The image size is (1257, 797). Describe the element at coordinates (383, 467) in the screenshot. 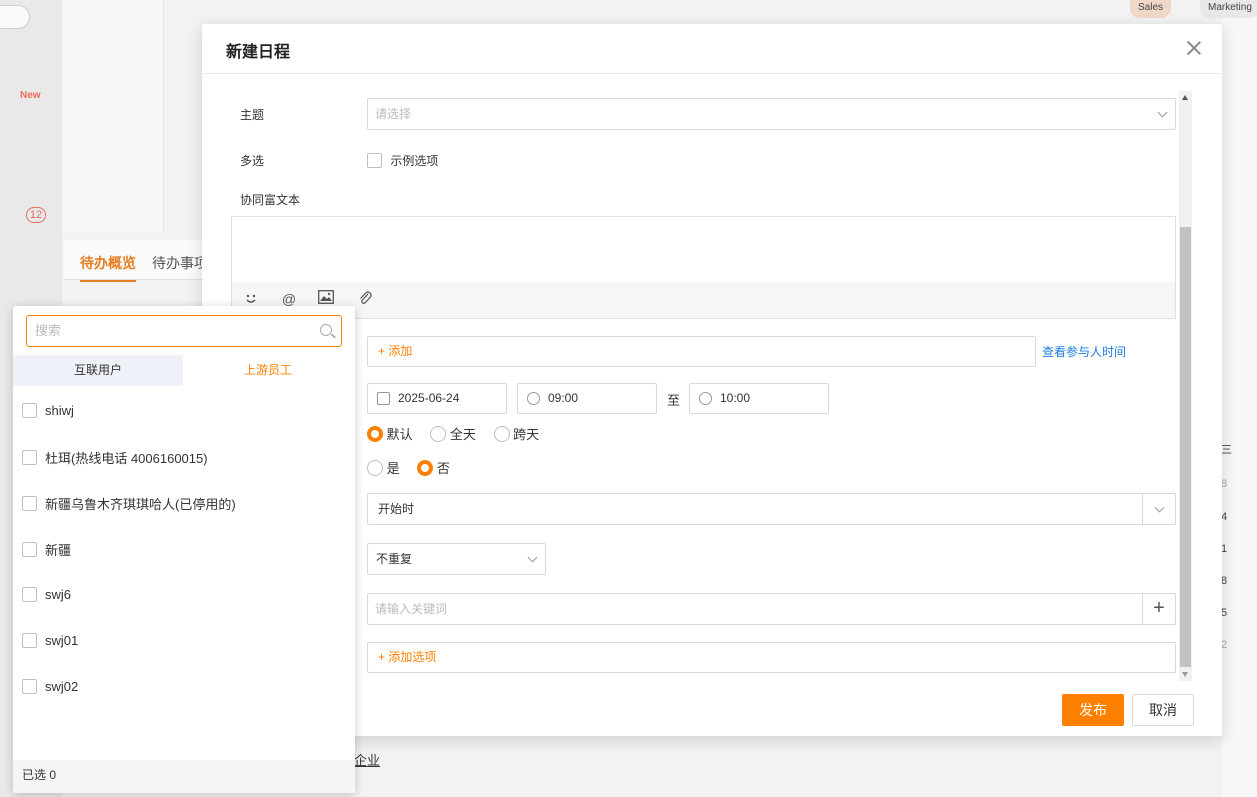

I see `radio-yes: 是` at that location.